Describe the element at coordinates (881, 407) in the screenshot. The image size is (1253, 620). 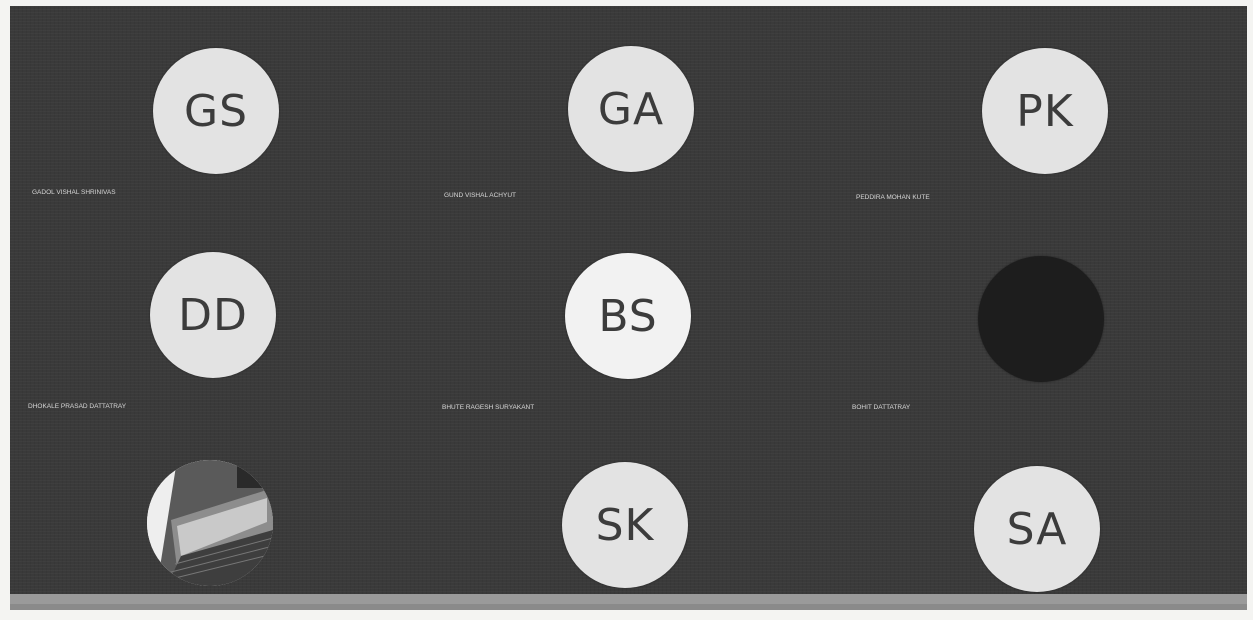
I see `participant-name: BOHIT DATTATRAY` at that location.